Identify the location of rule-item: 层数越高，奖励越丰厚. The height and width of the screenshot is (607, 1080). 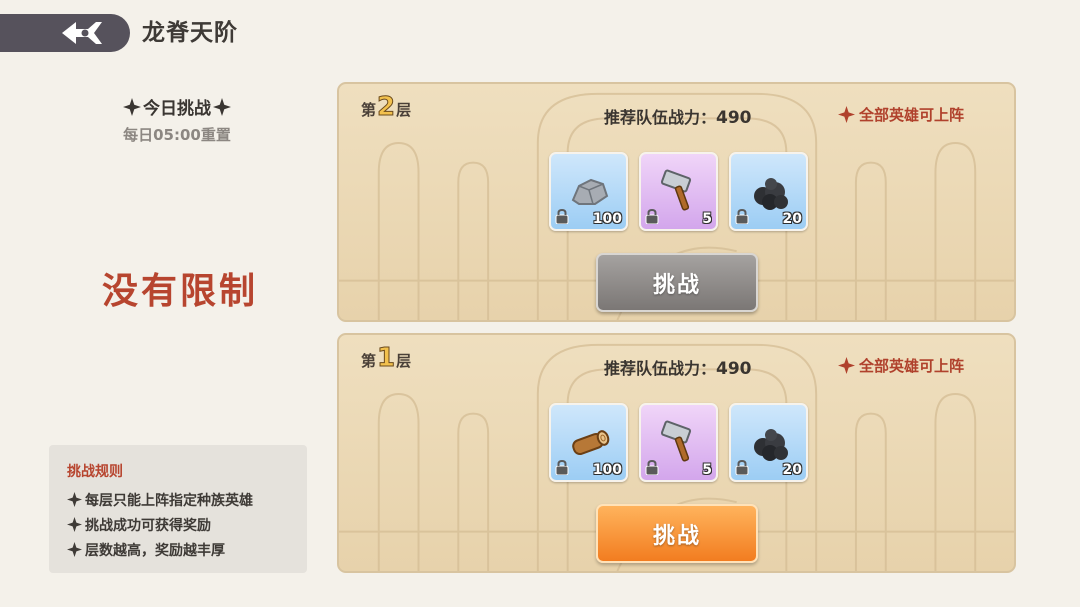
(187, 549).